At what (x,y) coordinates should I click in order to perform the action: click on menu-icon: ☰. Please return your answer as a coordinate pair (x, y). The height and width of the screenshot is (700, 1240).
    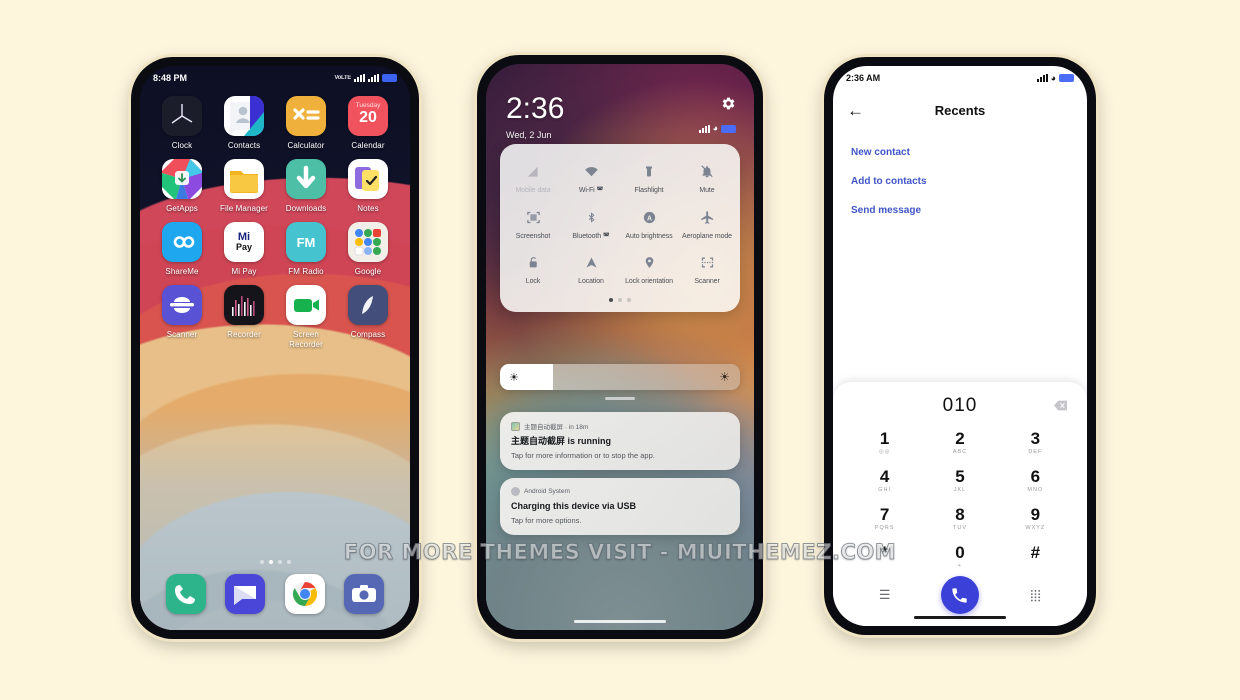
    Looking at the image, I should click on (884, 595).